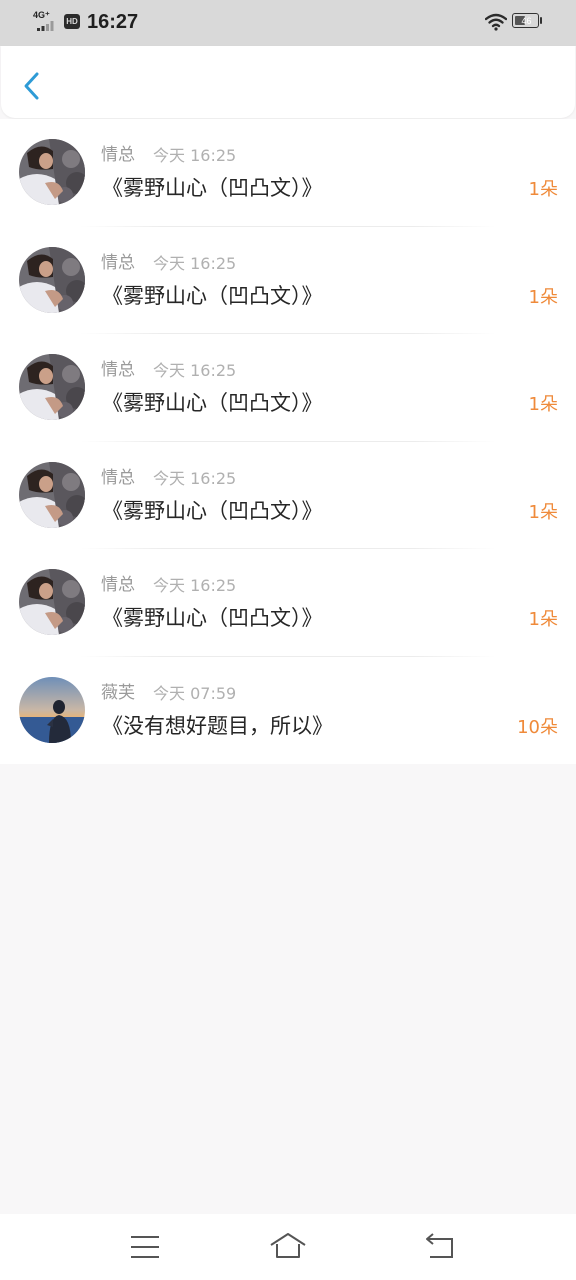 This screenshot has width=576, height=1280. I want to click on back-arrow-icon, so click(439, 1245).